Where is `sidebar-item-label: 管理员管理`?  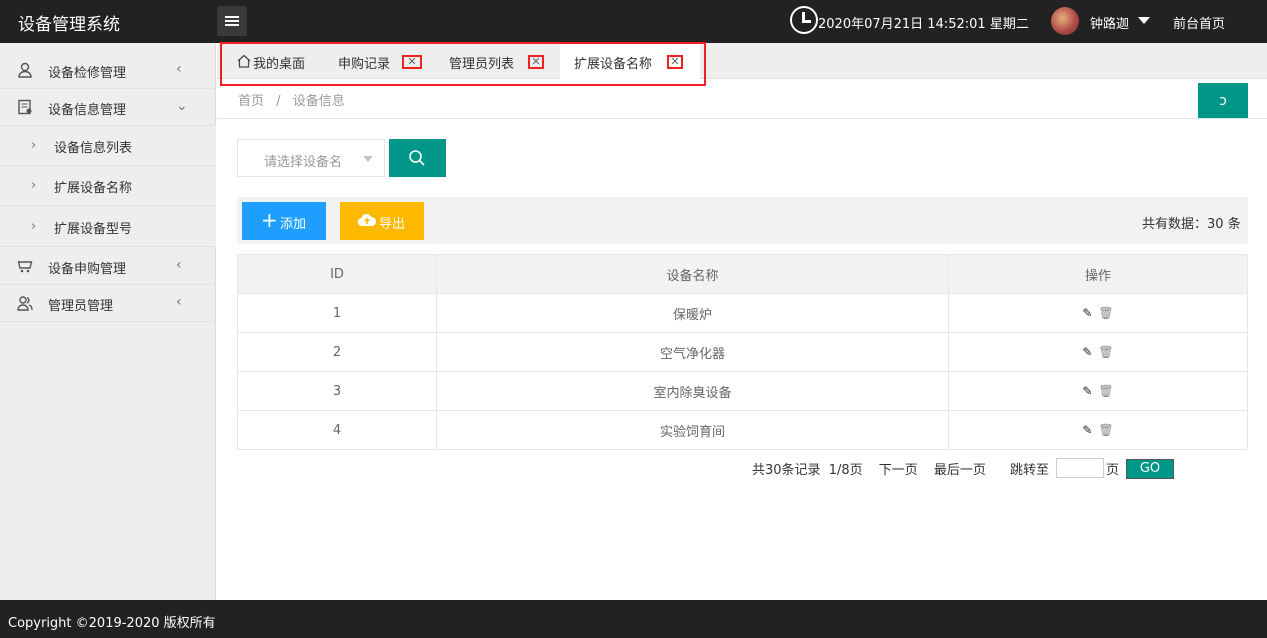 sidebar-item-label: 管理员管理 is located at coordinates (81, 306).